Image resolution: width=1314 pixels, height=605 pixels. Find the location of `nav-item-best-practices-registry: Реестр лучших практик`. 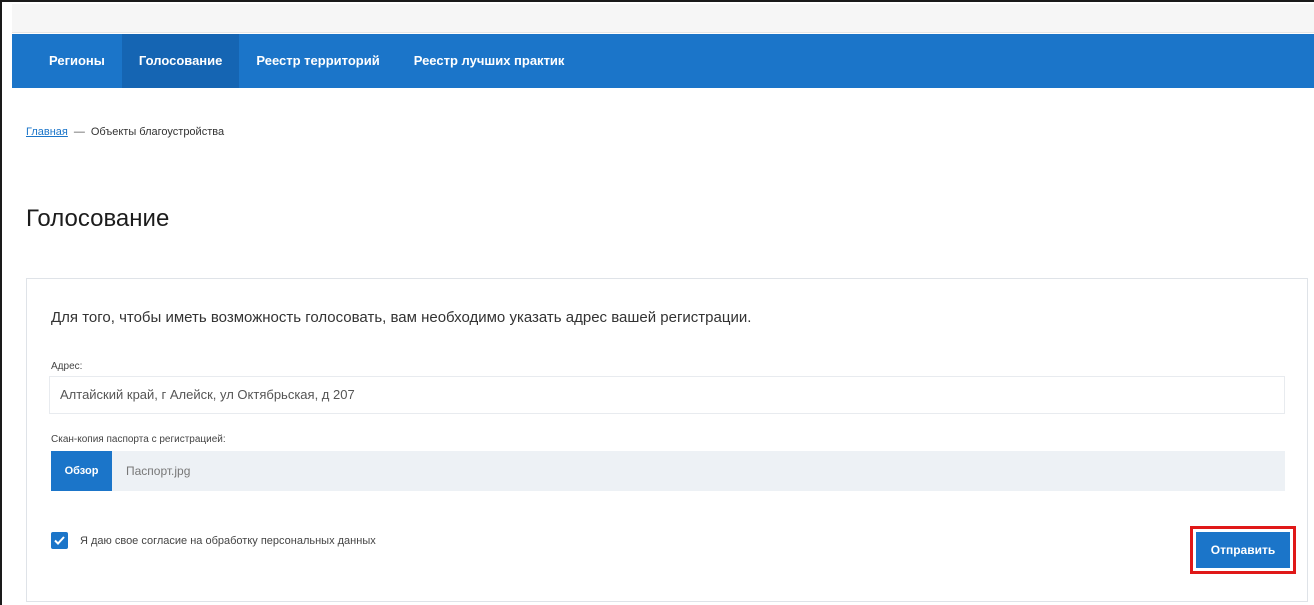

nav-item-best-practices-registry: Реестр лучших практик is located at coordinates (489, 61).